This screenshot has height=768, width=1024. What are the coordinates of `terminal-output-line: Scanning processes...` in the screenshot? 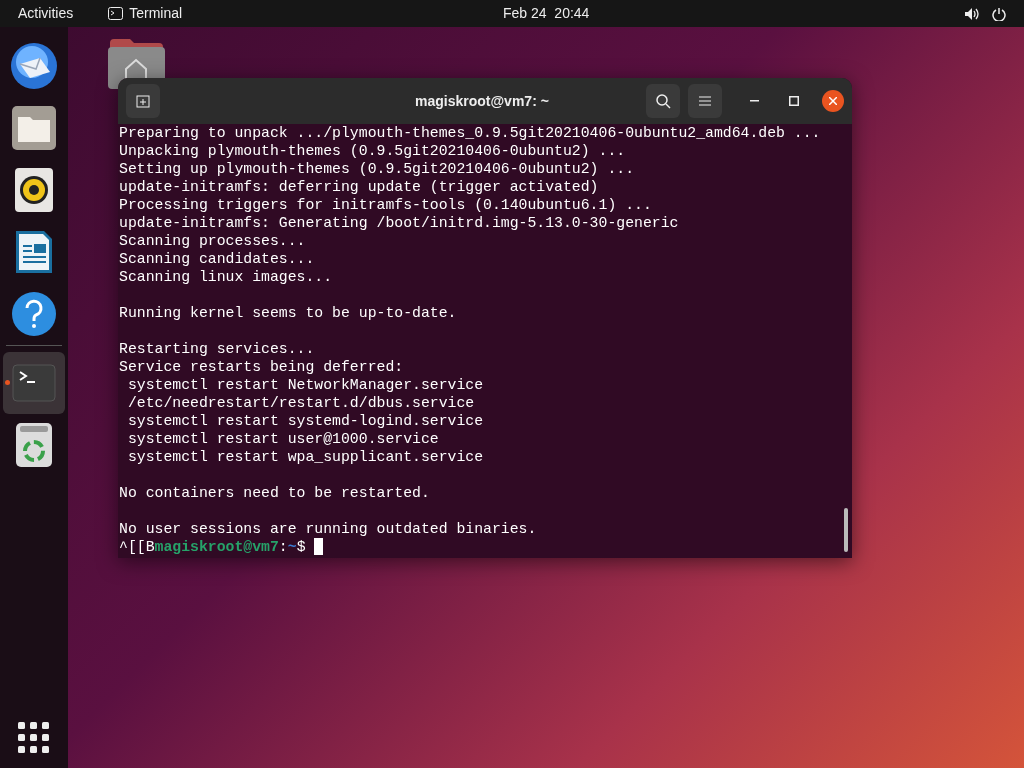 It's located at (212, 241).